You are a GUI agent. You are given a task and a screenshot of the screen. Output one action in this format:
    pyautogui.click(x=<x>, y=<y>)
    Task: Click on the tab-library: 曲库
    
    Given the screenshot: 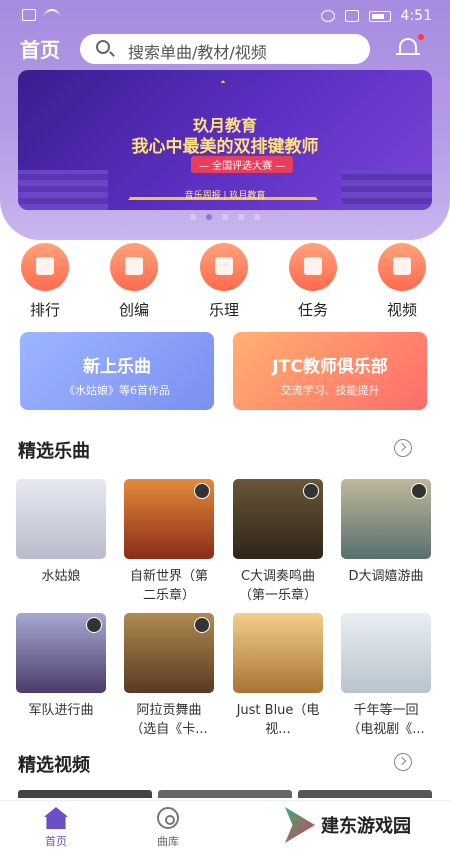 What is the action you would take?
    pyautogui.click(x=168, y=828)
    